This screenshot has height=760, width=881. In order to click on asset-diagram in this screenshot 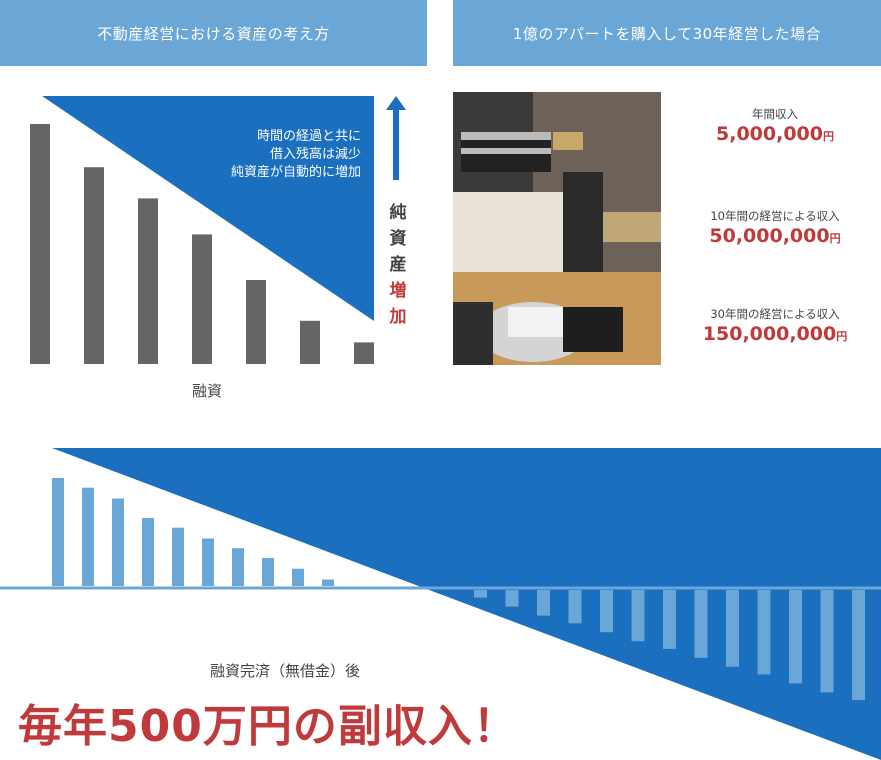, I will do `click(202, 230)`.